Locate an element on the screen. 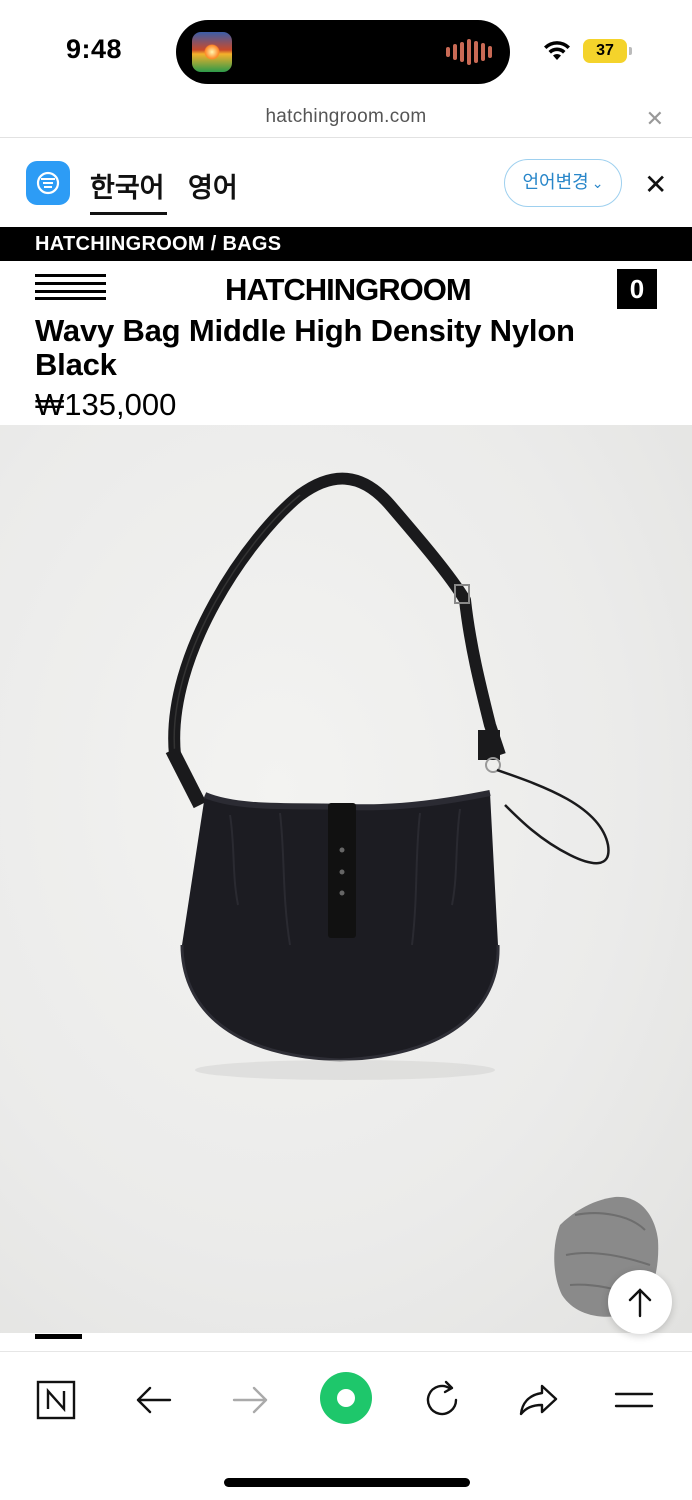 The width and height of the screenshot is (692, 1500). translate-bar: 한국어 영어 언어변경 ⌄ ✕ is located at coordinates (346, 182).